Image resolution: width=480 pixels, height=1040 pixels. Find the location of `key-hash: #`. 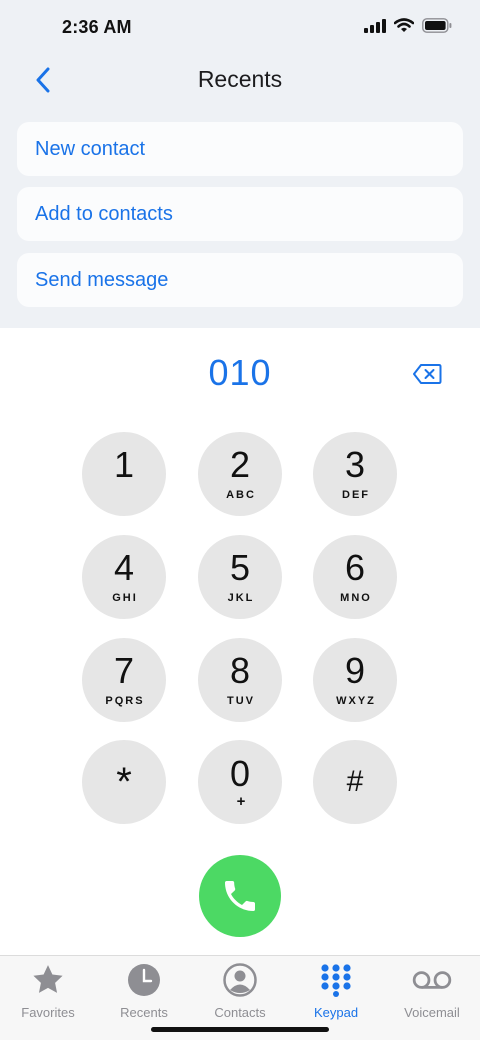

key-hash: # is located at coordinates (355, 782).